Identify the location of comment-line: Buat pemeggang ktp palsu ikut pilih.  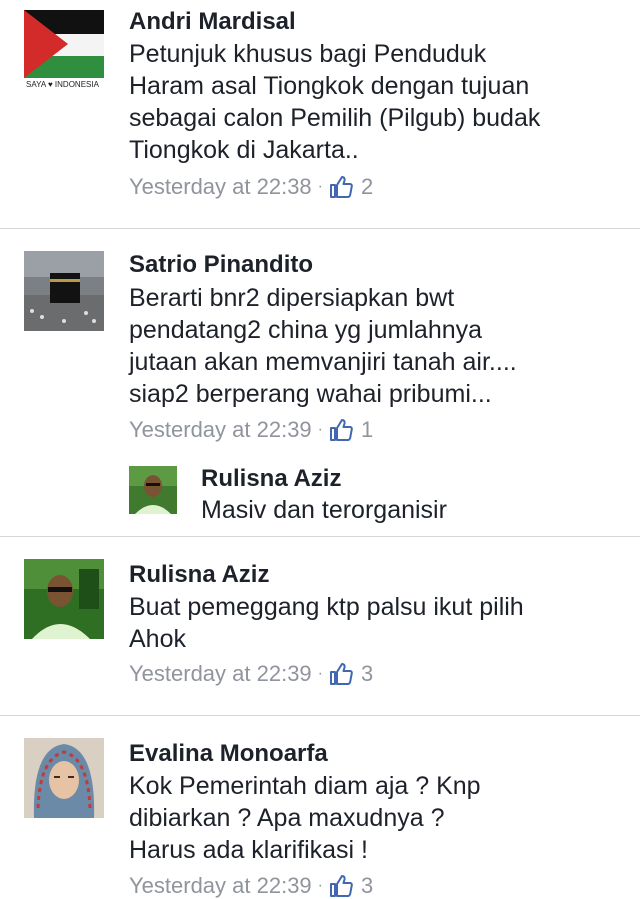
(326, 607).